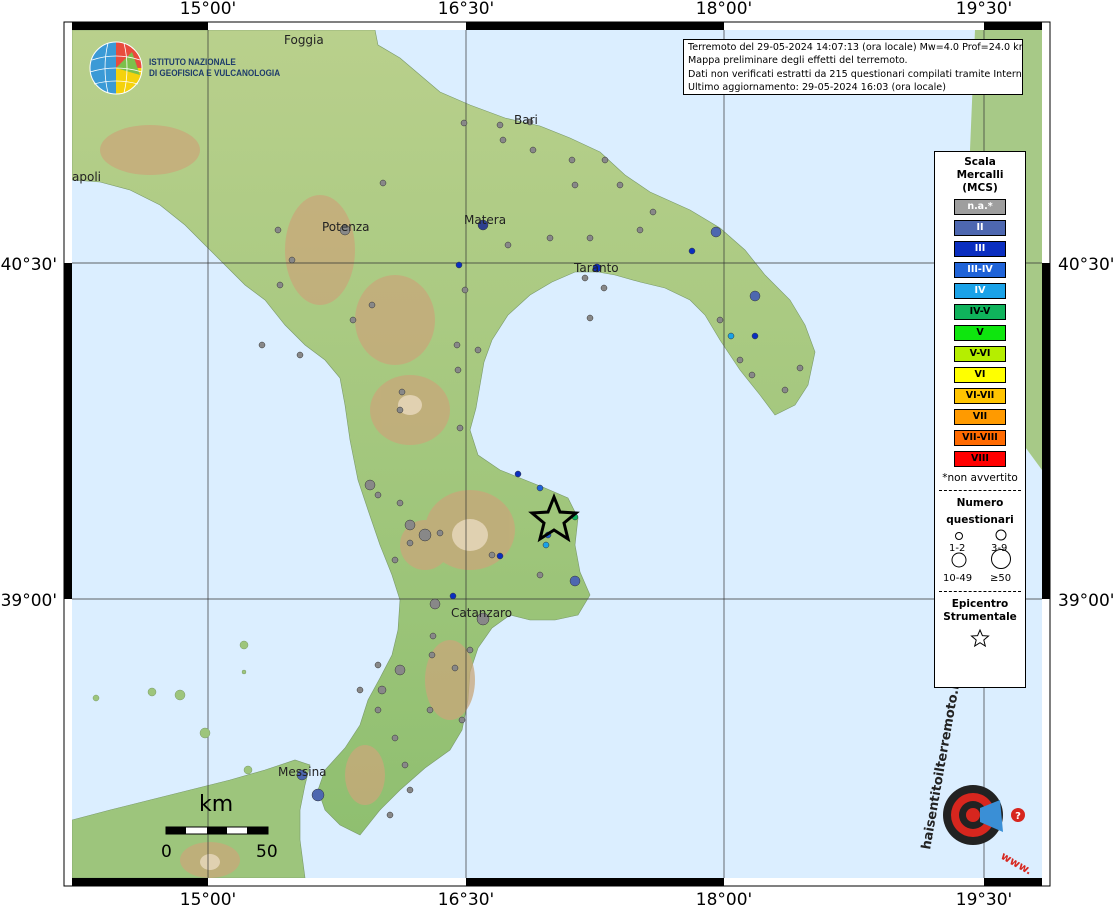  What do you see at coordinates (980, 478) in the screenshot?
I see `legend-note: *non avvertito` at bounding box center [980, 478].